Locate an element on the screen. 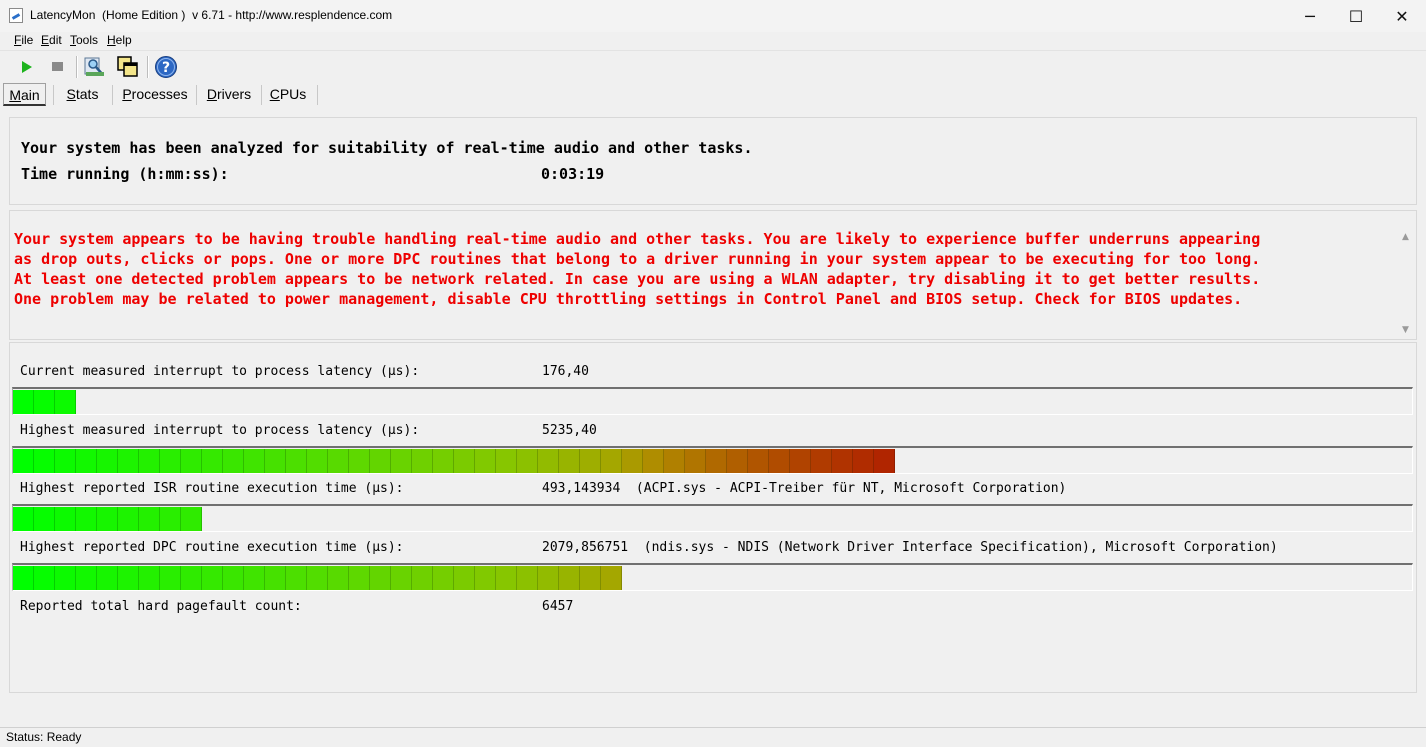 The image size is (1426, 747). tab-strip: Main Stats Processes Drivers CPUs is located at coordinates (713, 95).